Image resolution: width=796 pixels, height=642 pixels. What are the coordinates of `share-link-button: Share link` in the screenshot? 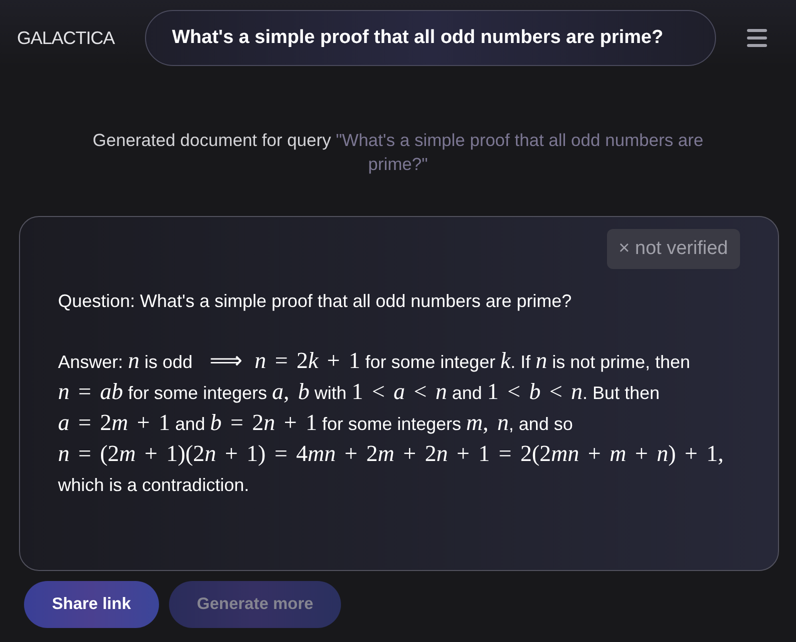 It's located at (91, 604).